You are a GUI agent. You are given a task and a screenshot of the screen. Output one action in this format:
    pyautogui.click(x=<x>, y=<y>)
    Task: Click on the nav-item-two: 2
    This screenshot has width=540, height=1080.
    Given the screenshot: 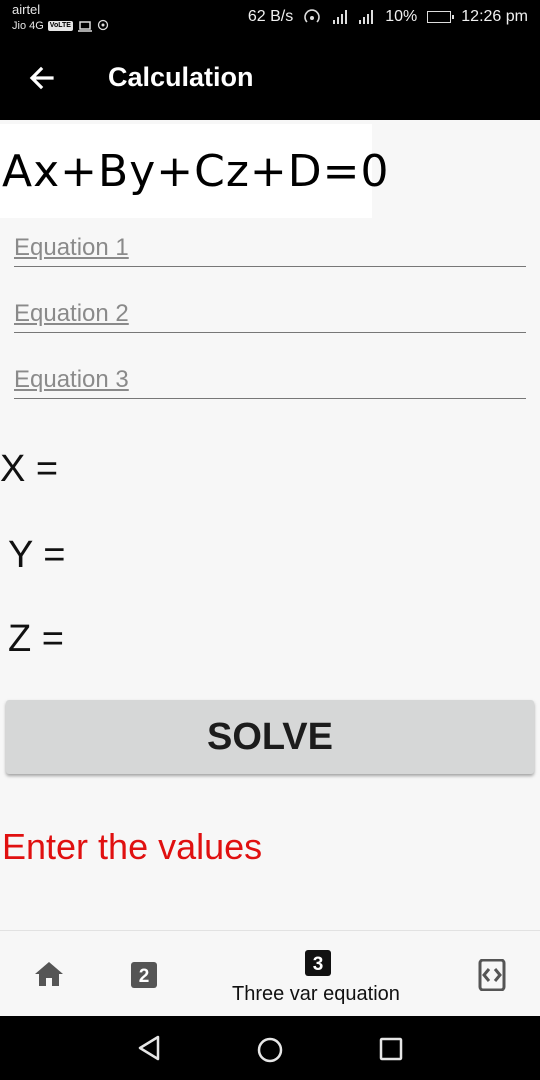 What is the action you would take?
    pyautogui.click(x=144, y=977)
    